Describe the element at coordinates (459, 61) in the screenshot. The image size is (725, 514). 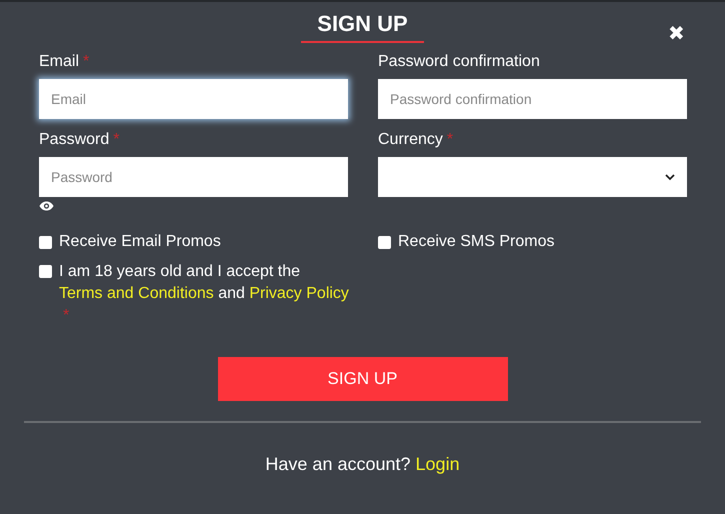
I see `field-label: Password confirmation` at that location.